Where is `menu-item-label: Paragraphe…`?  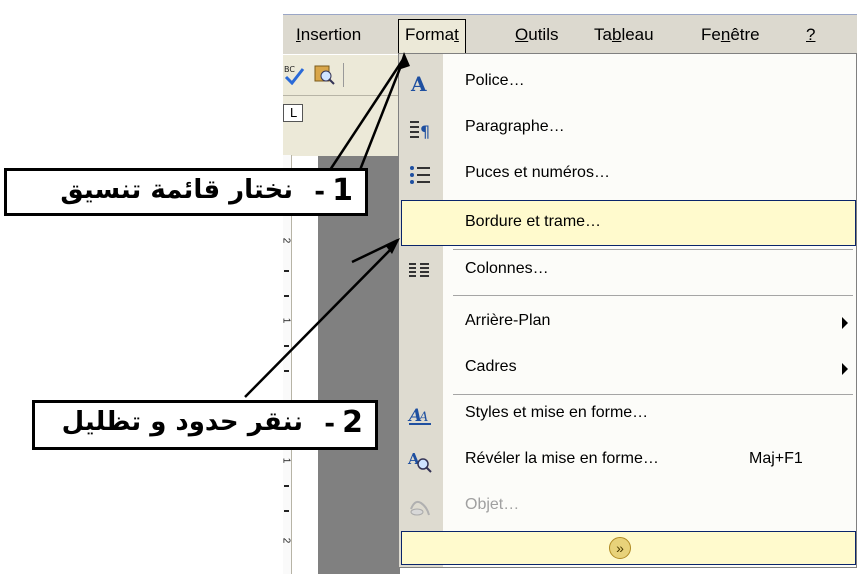 menu-item-label: Paragraphe… is located at coordinates (515, 126).